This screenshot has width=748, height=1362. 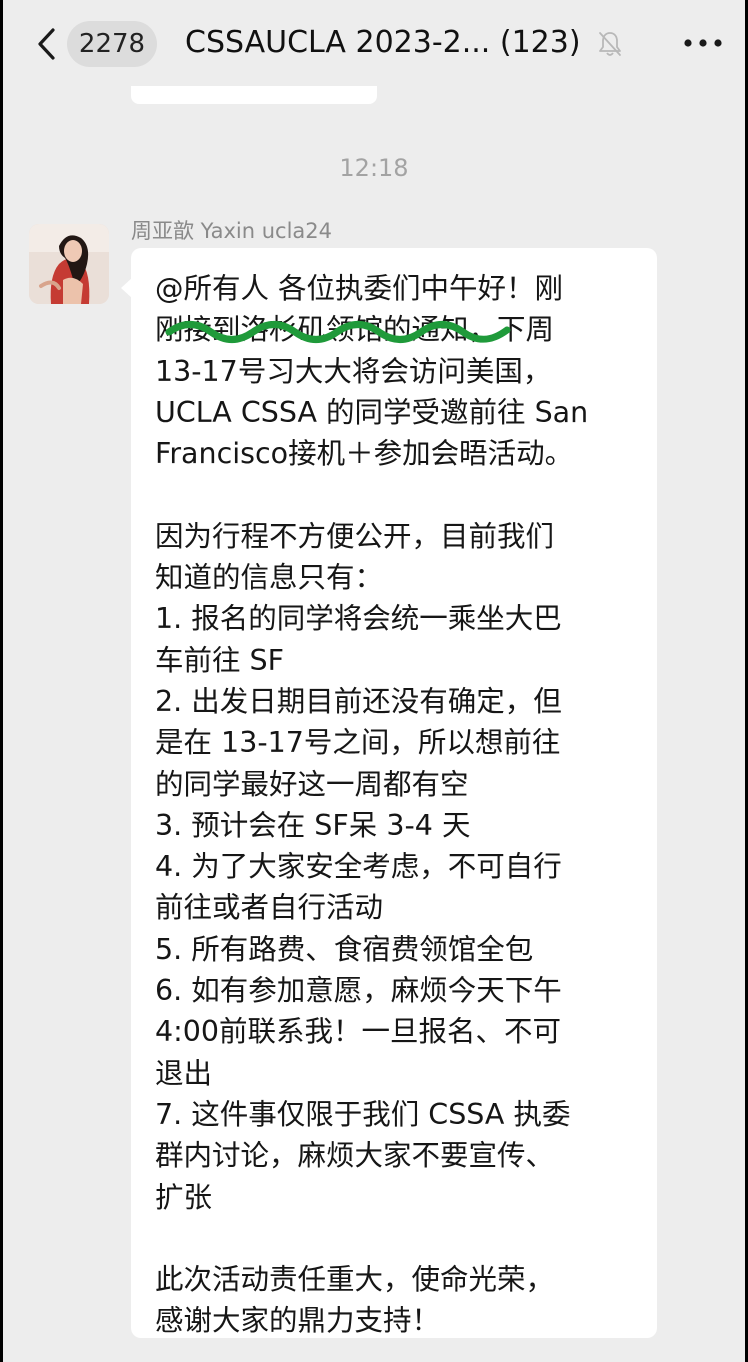 I want to click on chat-title: CSSAUCLA 2023-2... (123), so click(x=383, y=42).